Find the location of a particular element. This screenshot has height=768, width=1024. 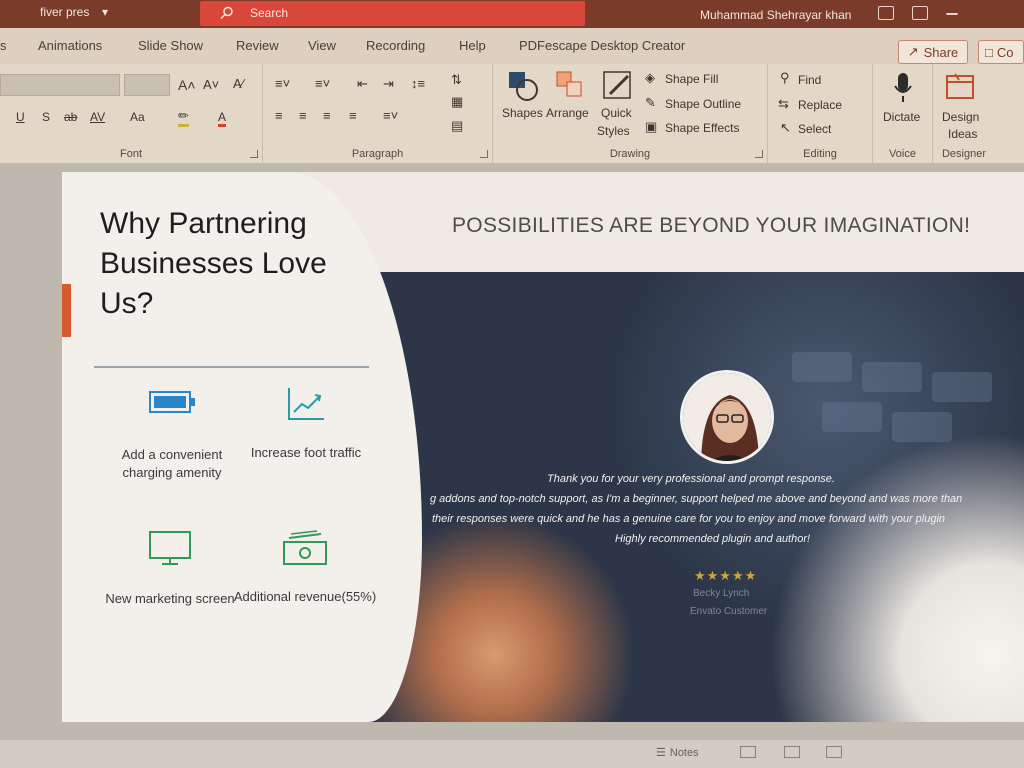

tab-help: Help is located at coordinates (472, 45).